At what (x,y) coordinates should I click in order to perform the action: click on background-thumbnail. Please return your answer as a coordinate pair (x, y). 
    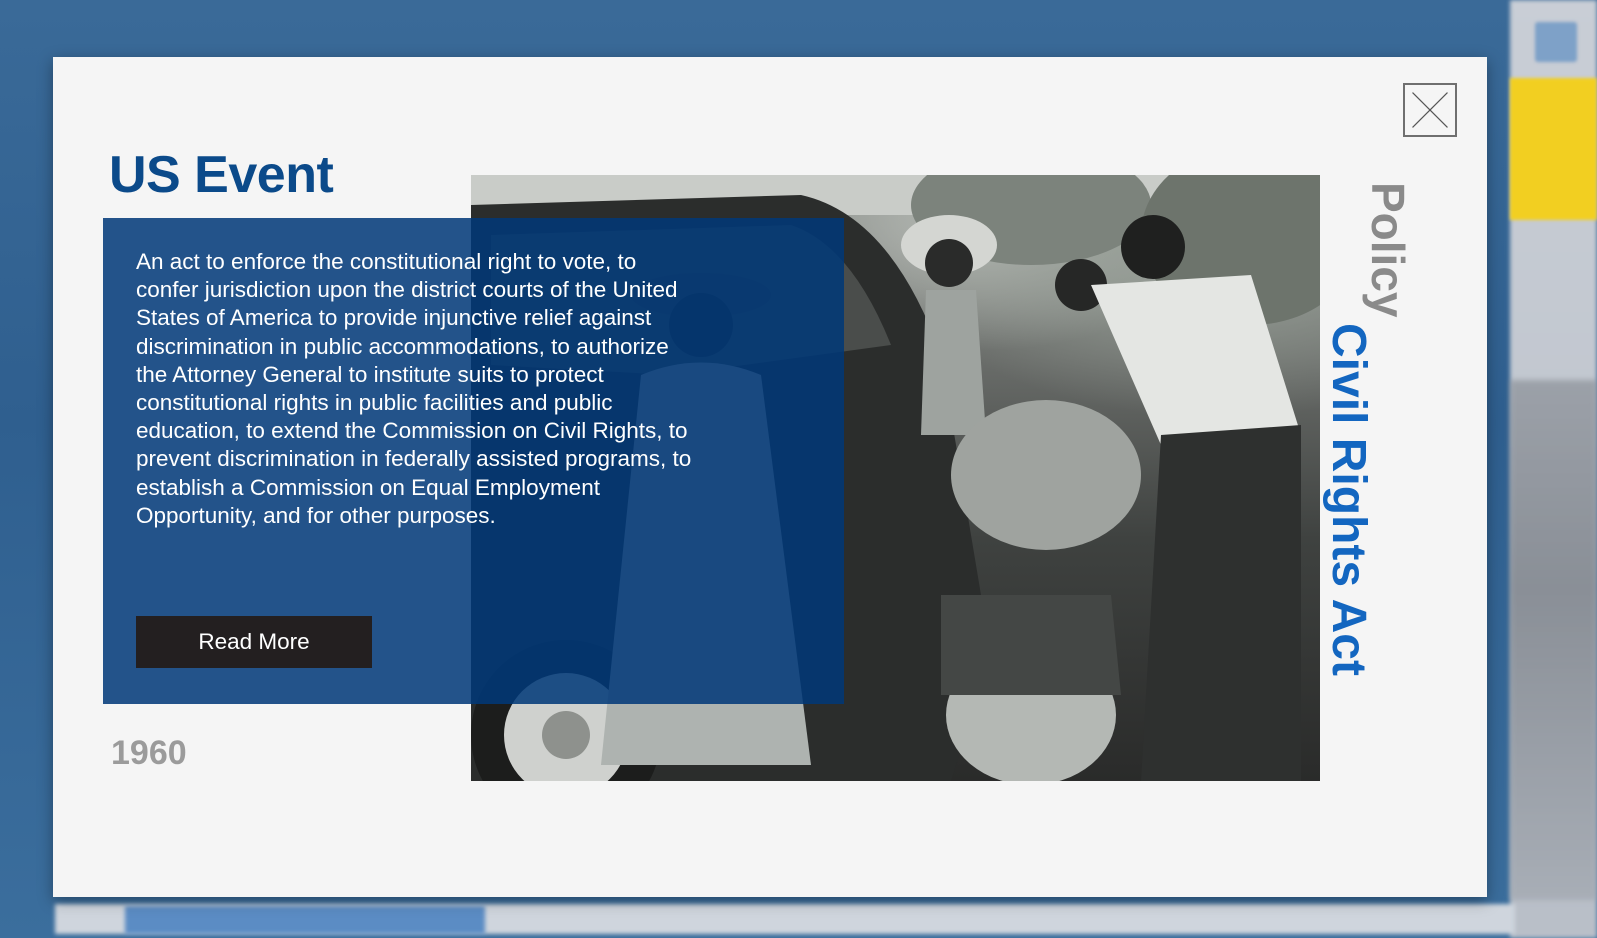
    Looking at the image, I should click on (1556, 42).